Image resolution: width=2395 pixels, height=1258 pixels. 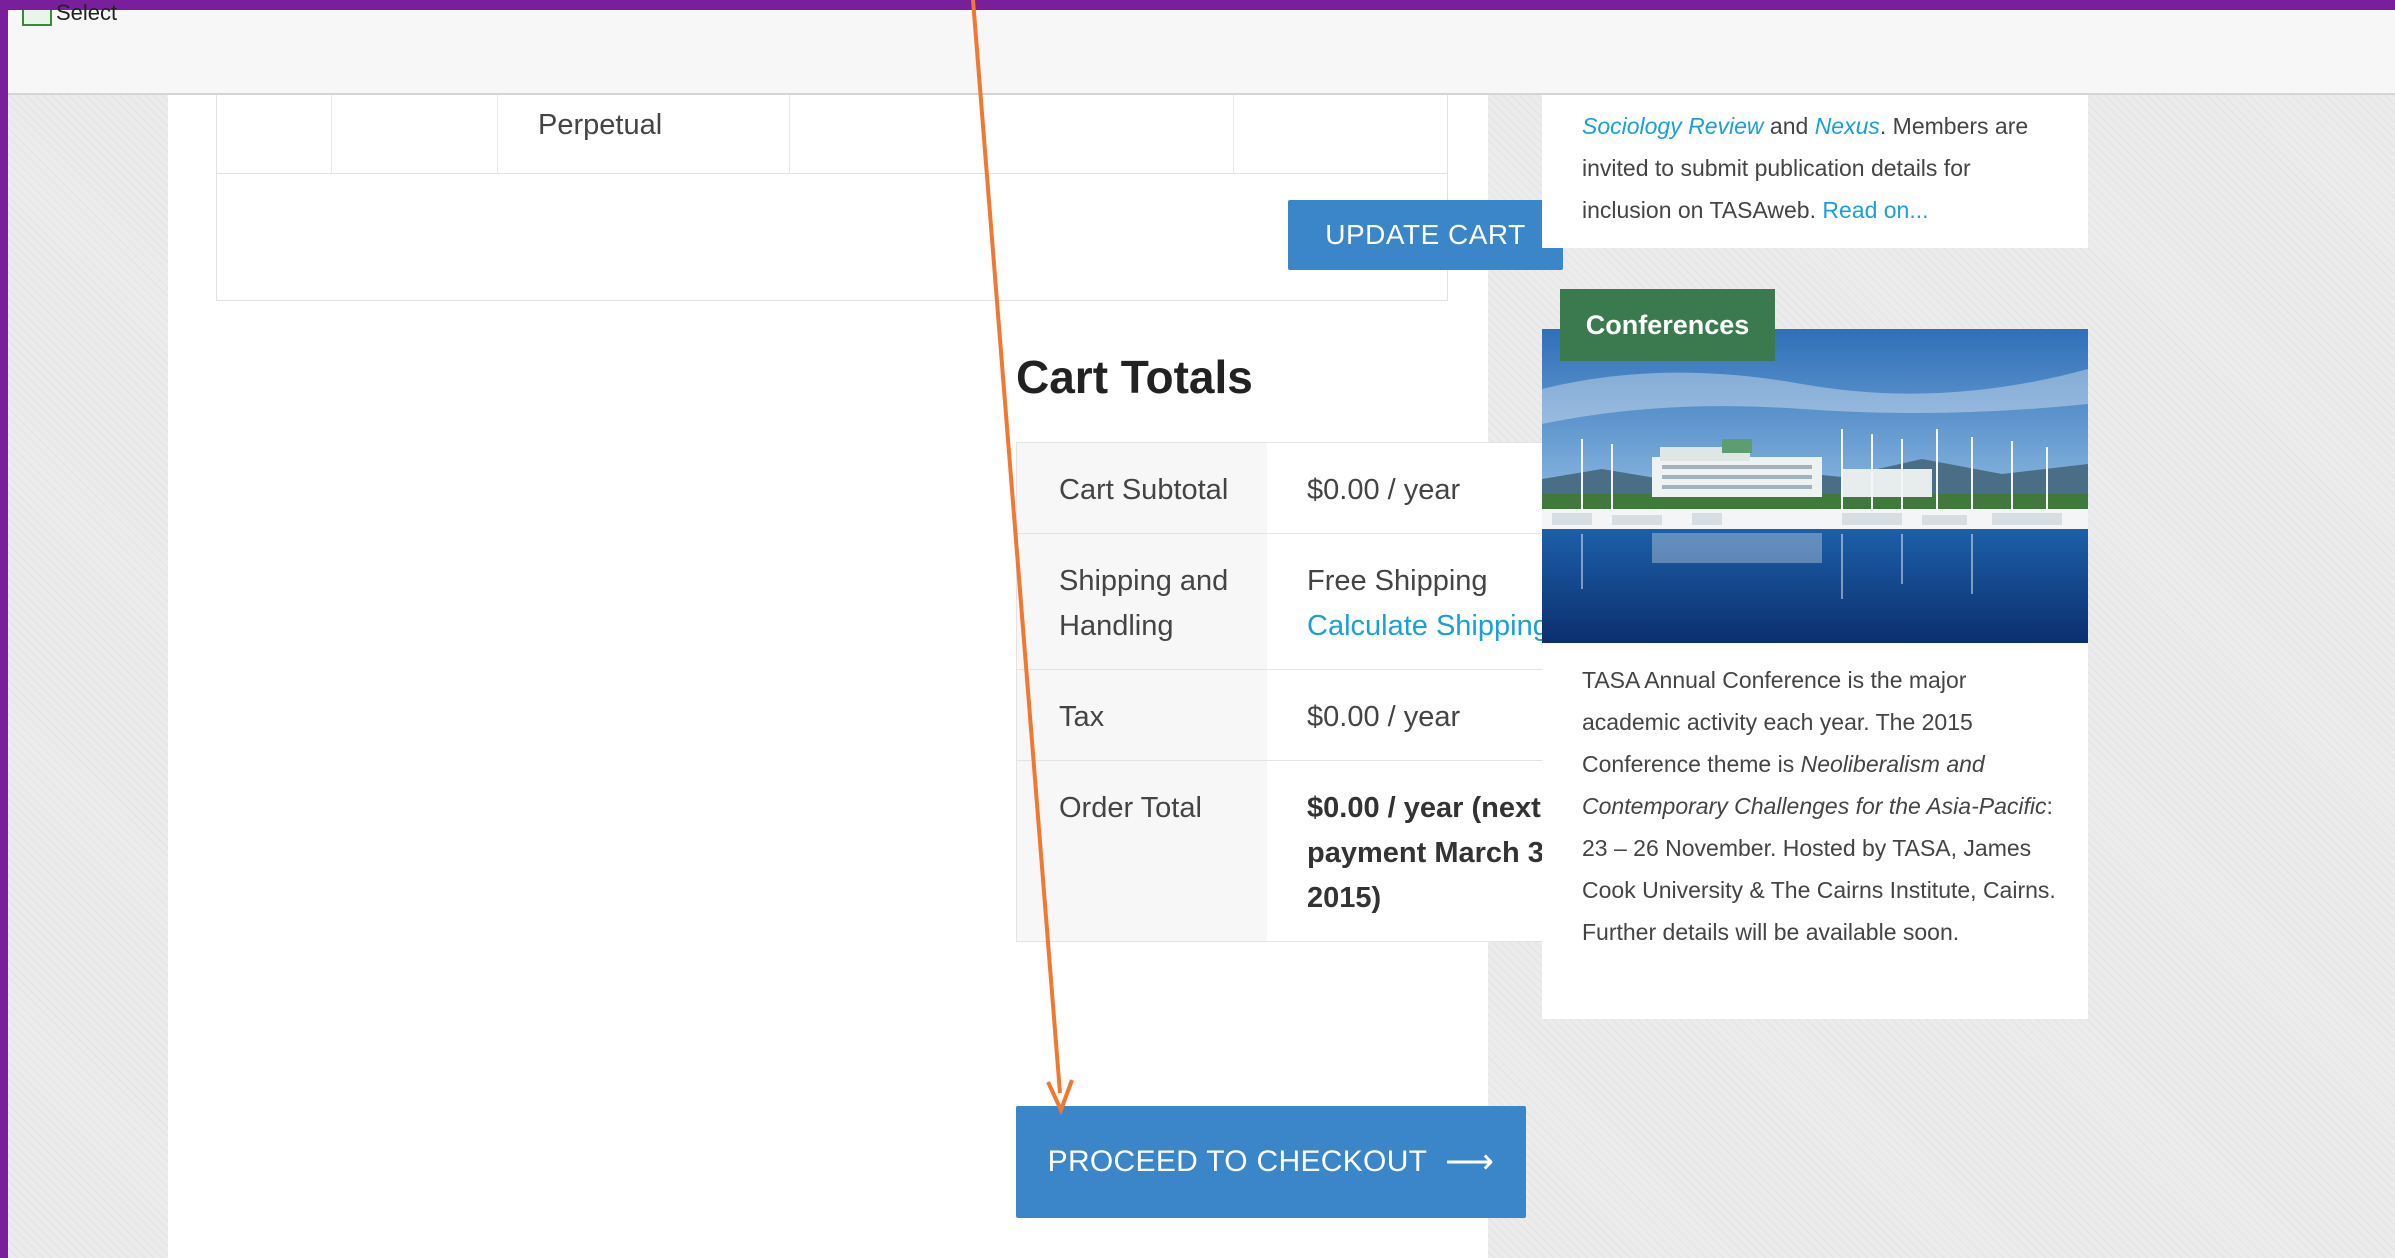 I want to click on and-text: and, so click(x=1789, y=126).